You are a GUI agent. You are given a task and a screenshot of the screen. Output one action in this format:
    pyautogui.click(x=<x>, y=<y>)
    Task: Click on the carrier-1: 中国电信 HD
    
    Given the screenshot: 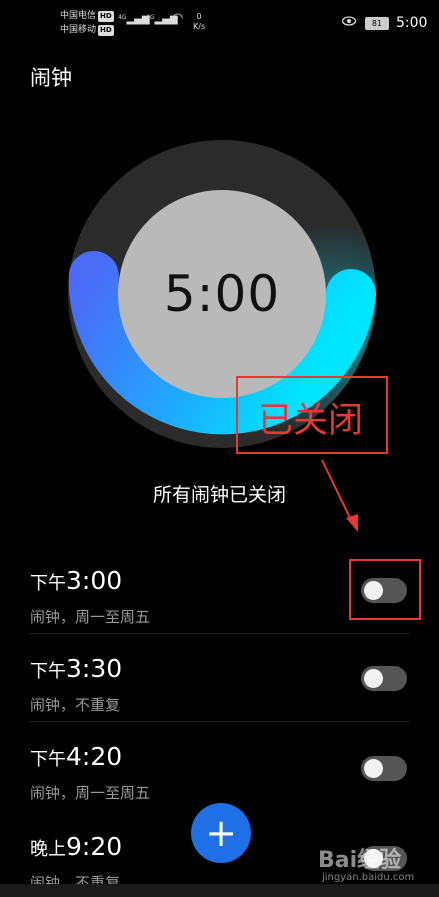 What is the action you would take?
    pyautogui.click(x=87, y=16)
    